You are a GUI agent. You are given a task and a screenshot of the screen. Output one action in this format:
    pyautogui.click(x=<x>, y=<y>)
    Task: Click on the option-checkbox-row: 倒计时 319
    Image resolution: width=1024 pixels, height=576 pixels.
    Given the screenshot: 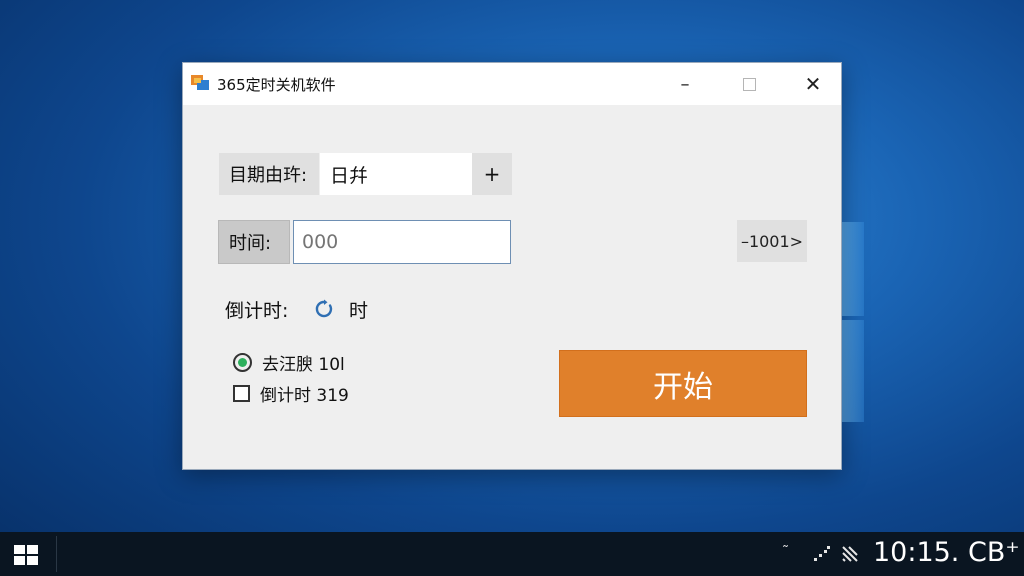 What is the action you would take?
    pyautogui.click(x=291, y=393)
    